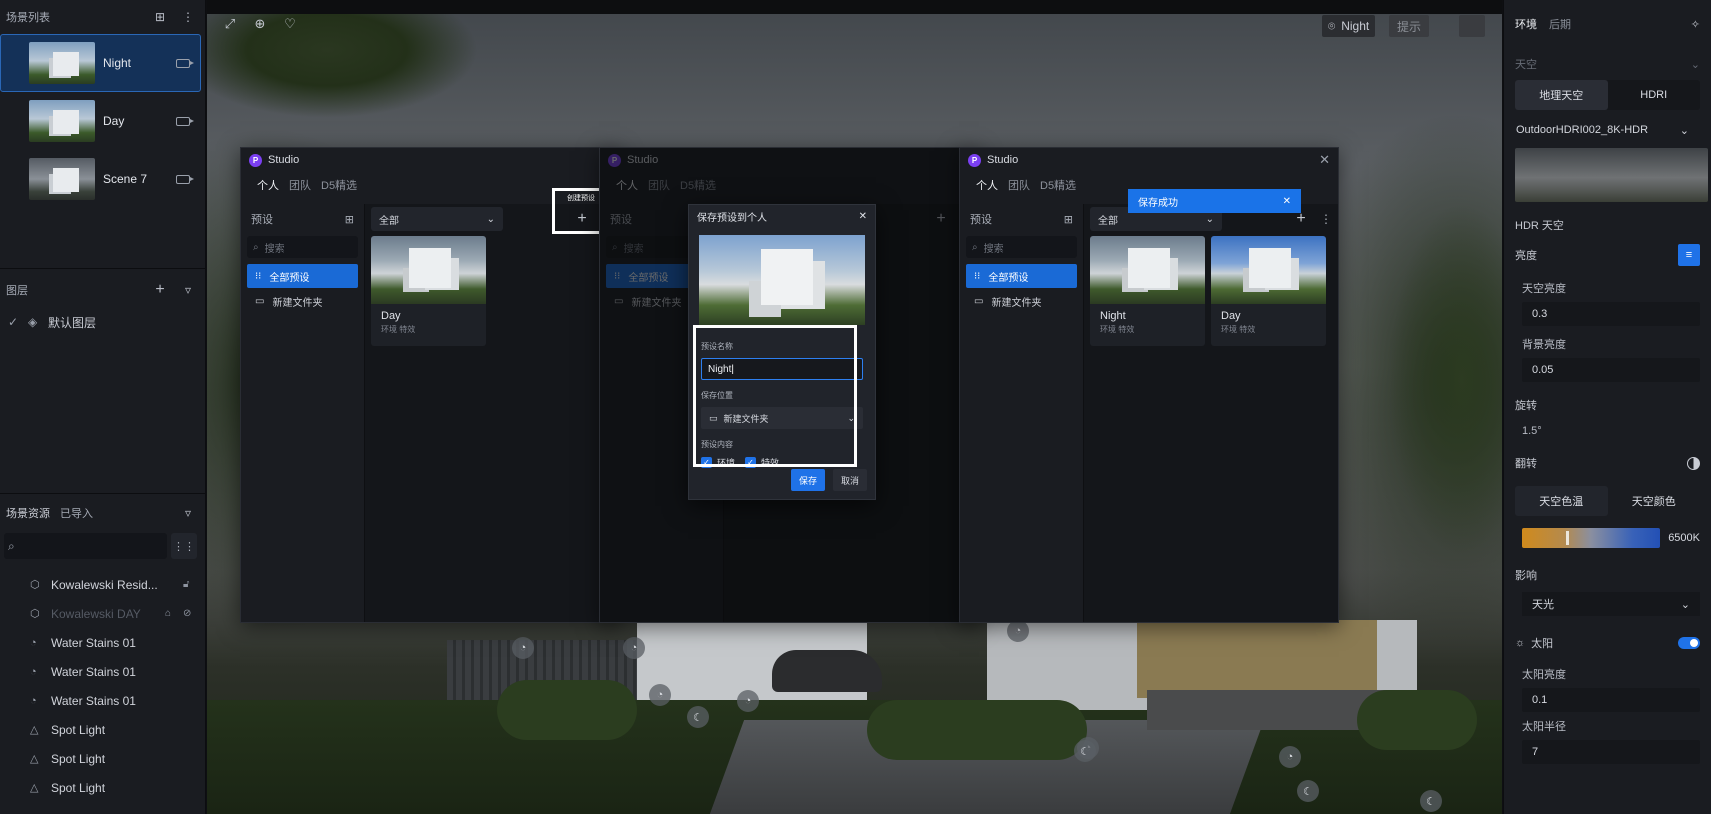 The width and height of the screenshot is (1711, 814). I want to click on slider-handle, so click(1568, 538).